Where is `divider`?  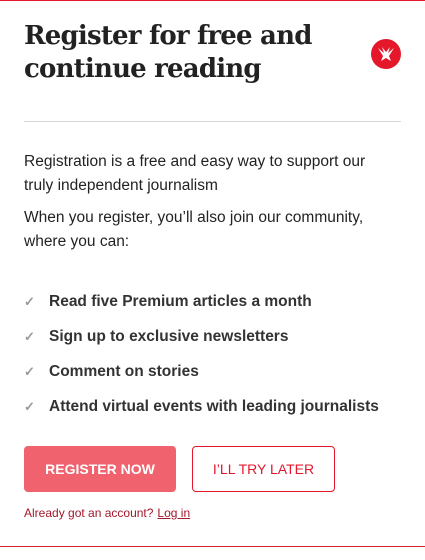 divider is located at coordinates (212, 121).